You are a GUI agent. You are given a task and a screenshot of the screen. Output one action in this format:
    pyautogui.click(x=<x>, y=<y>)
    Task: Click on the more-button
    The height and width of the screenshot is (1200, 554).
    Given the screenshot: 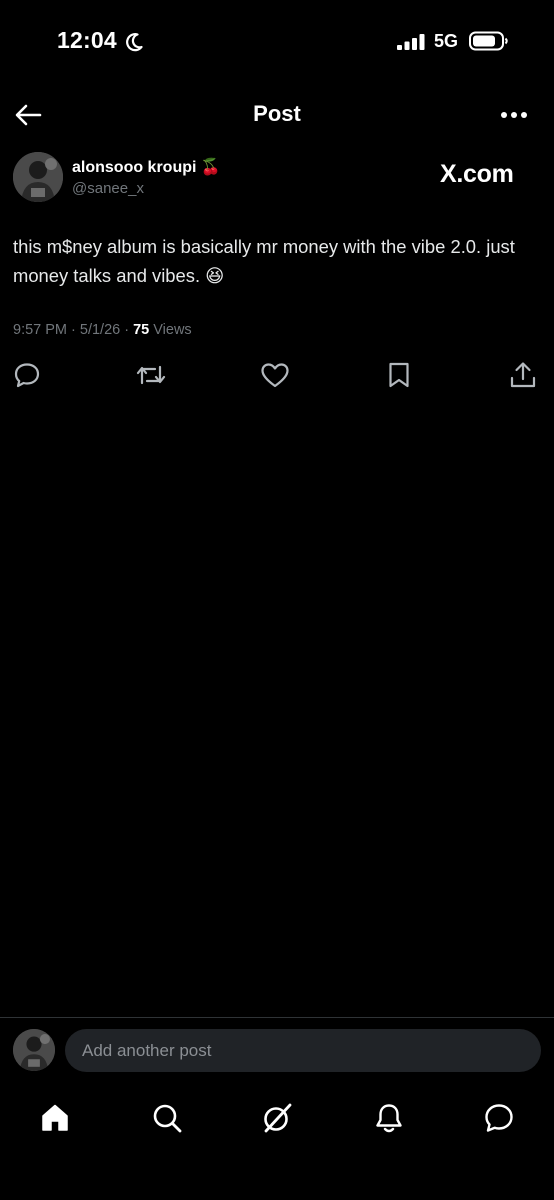 What is the action you would take?
    pyautogui.click(x=514, y=115)
    